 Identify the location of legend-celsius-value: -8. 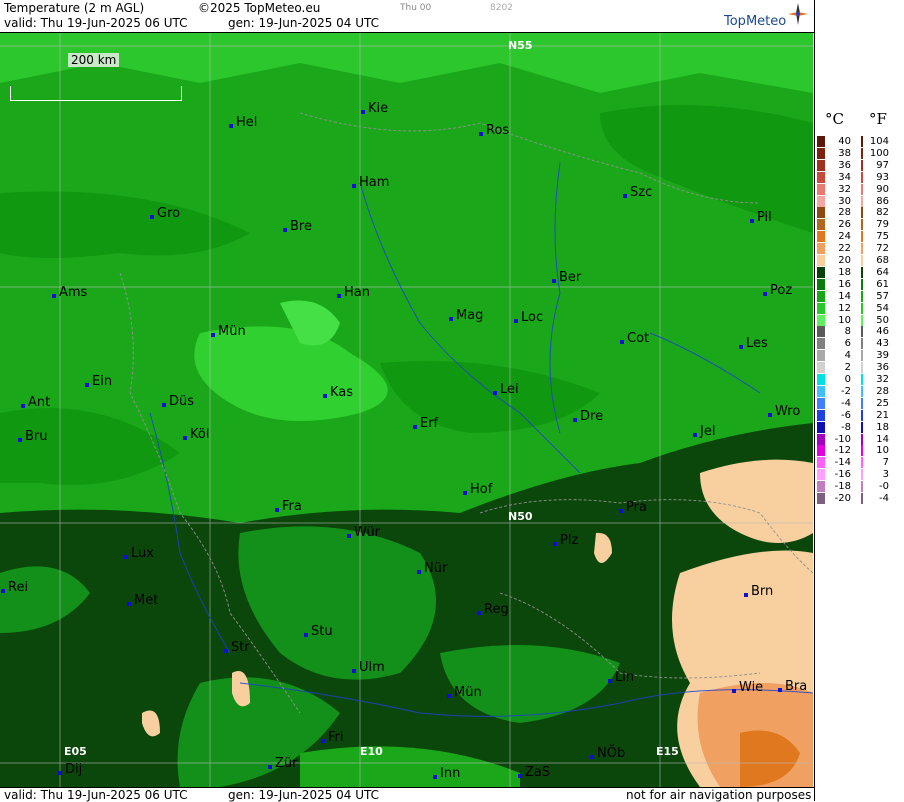
(846, 427).